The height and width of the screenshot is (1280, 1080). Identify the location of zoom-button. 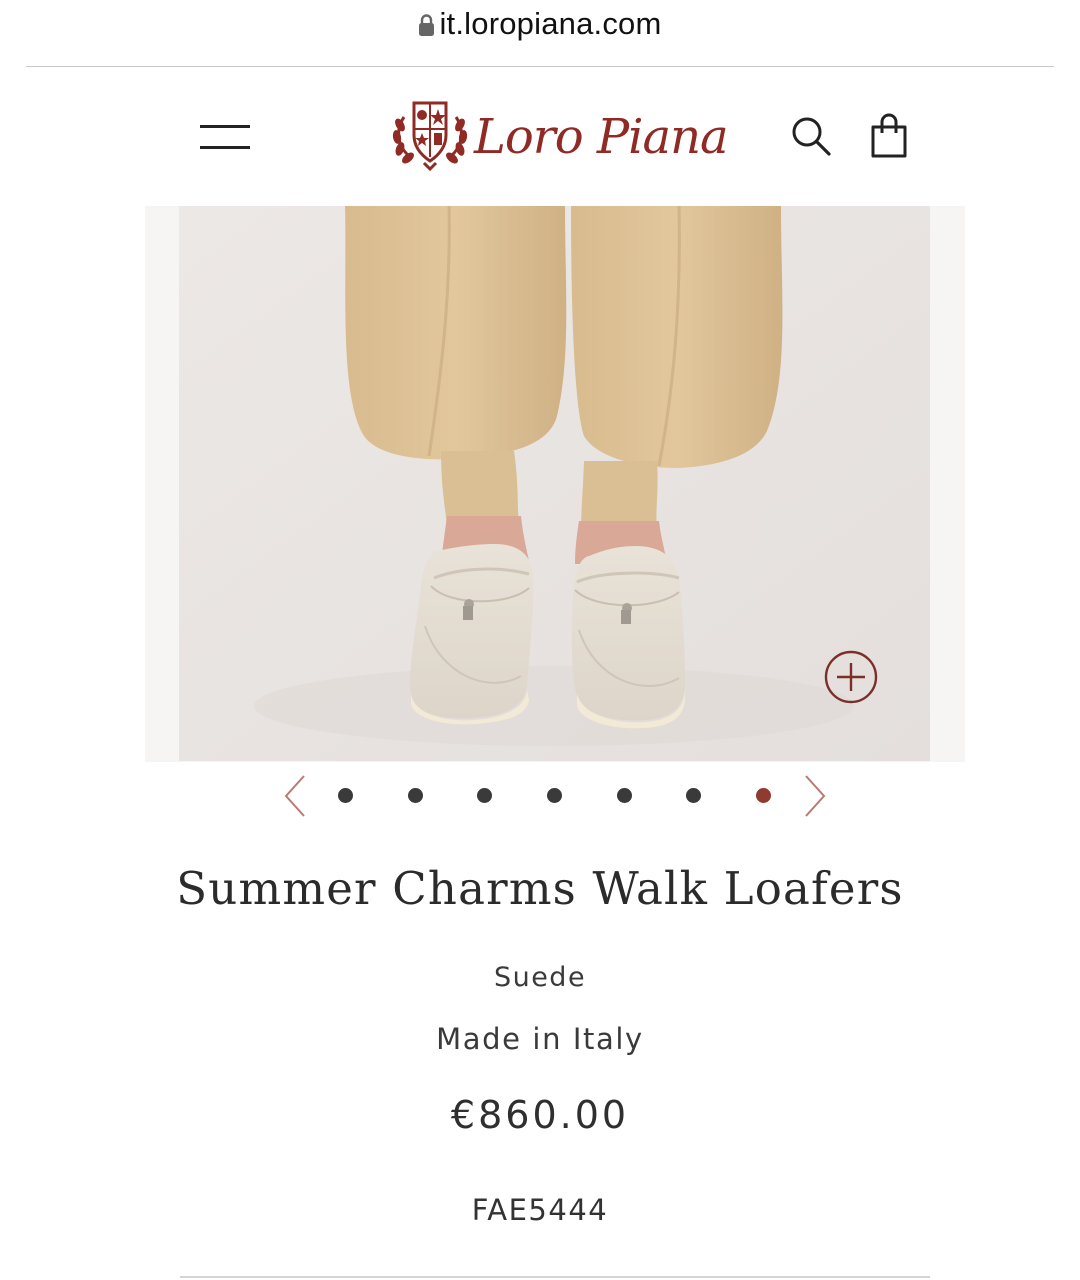
(851, 677).